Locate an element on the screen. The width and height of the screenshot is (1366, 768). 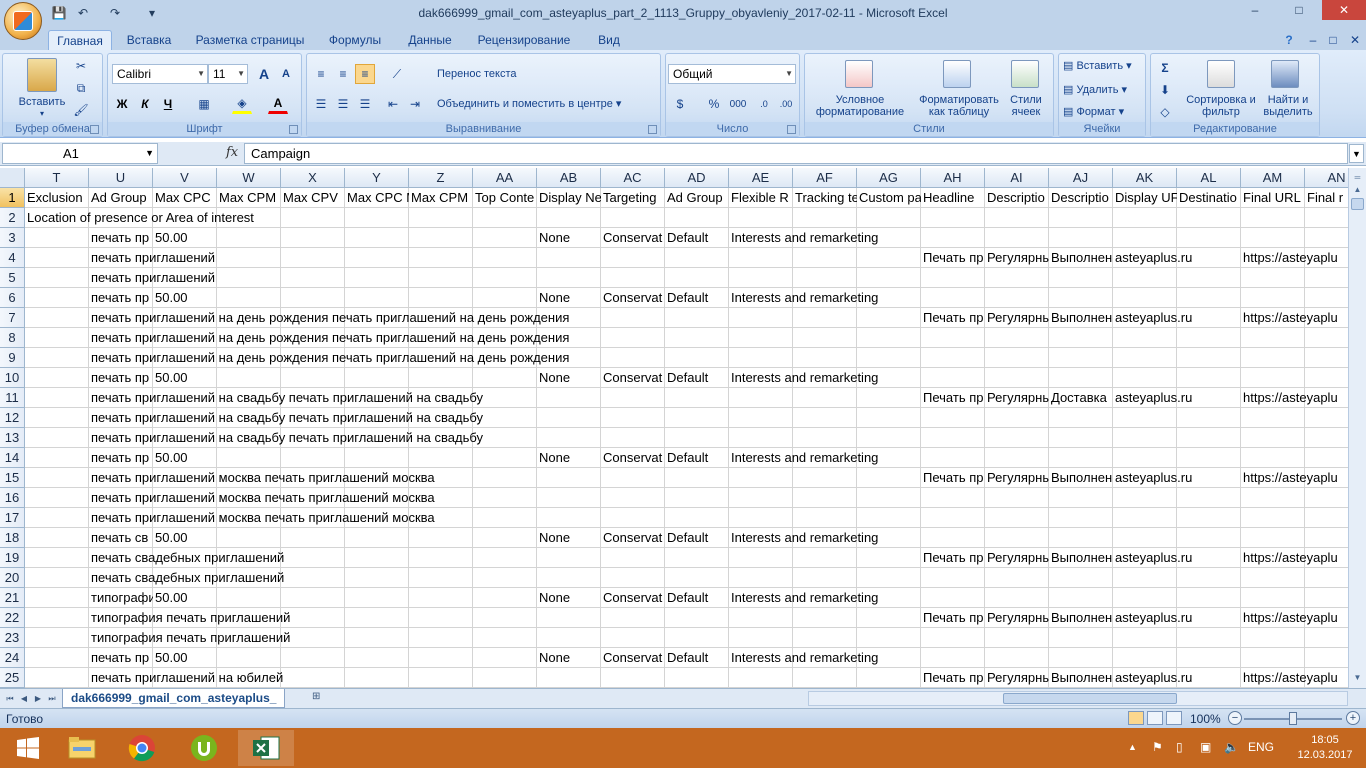
tab-formulas: Формулы is located at coordinates (355, 40).